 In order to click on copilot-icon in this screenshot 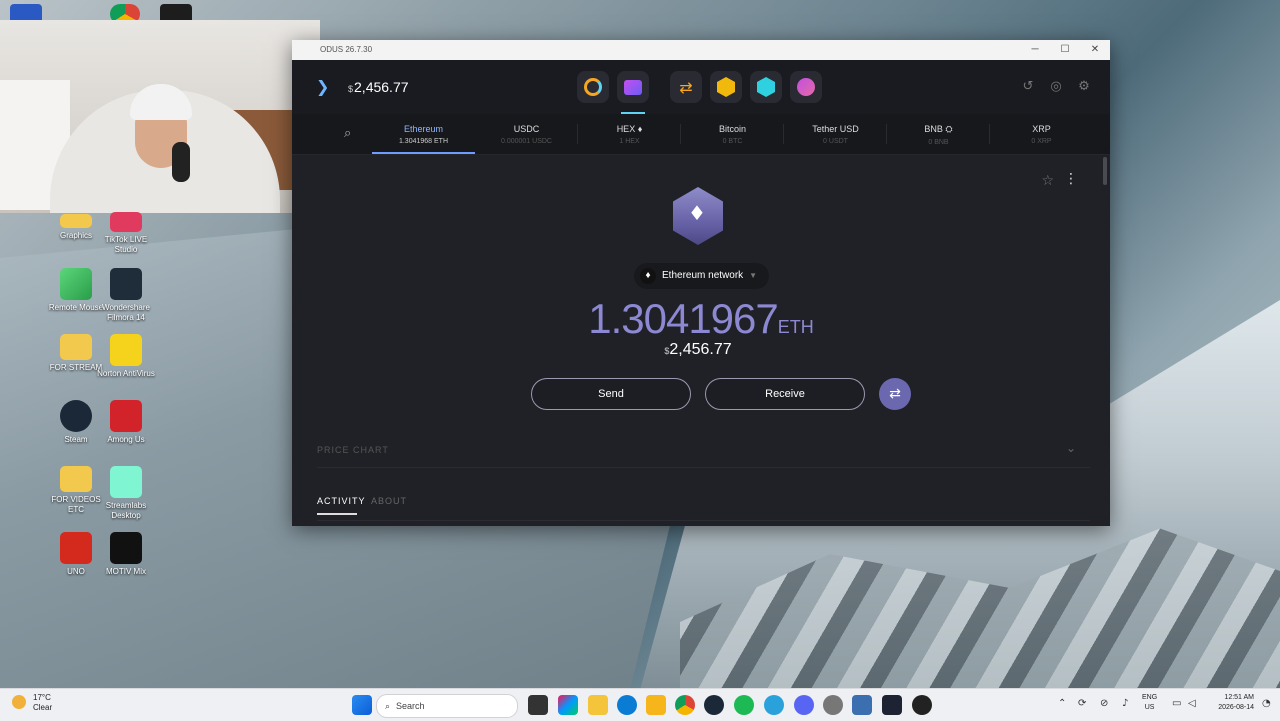, I will do `click(568, 705)`.